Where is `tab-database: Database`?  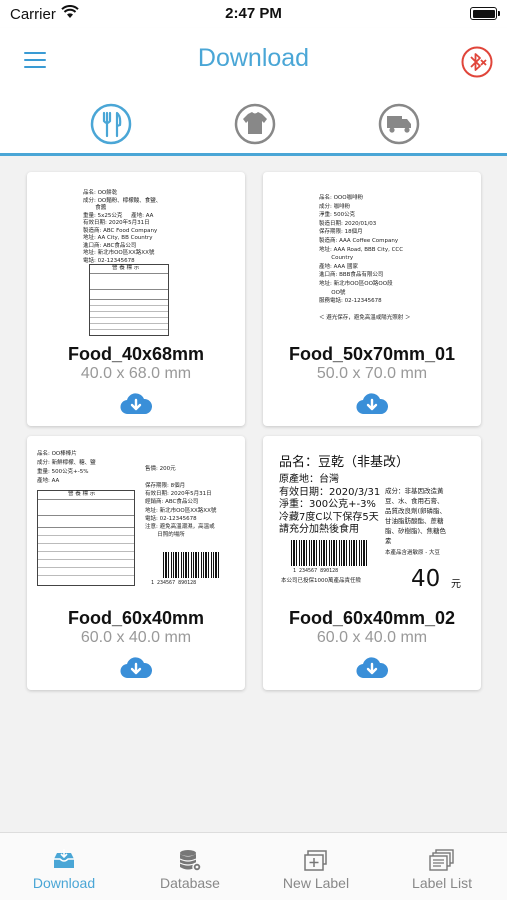
tab-database: Database is located at coordinates (190, 866).